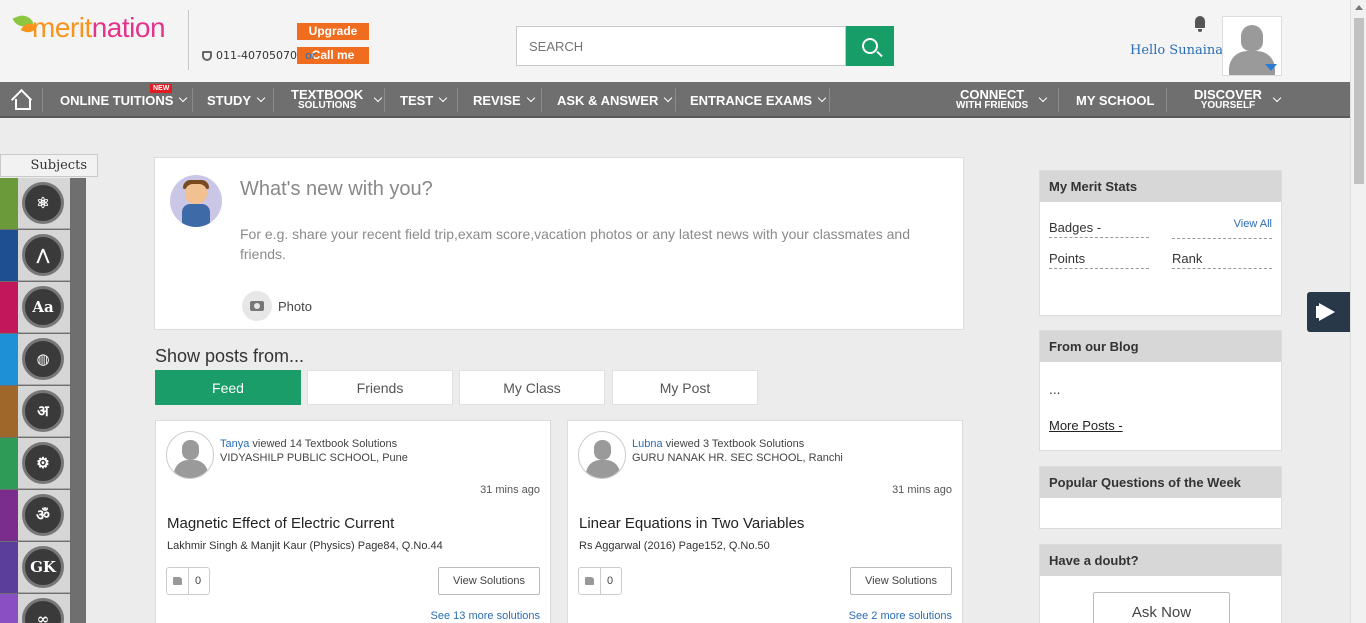 This screenshot has width=1366, height=623. Describe the element at coordinates (35, 255) in the screenshot. I see `subject-item: ⋀` at that location.